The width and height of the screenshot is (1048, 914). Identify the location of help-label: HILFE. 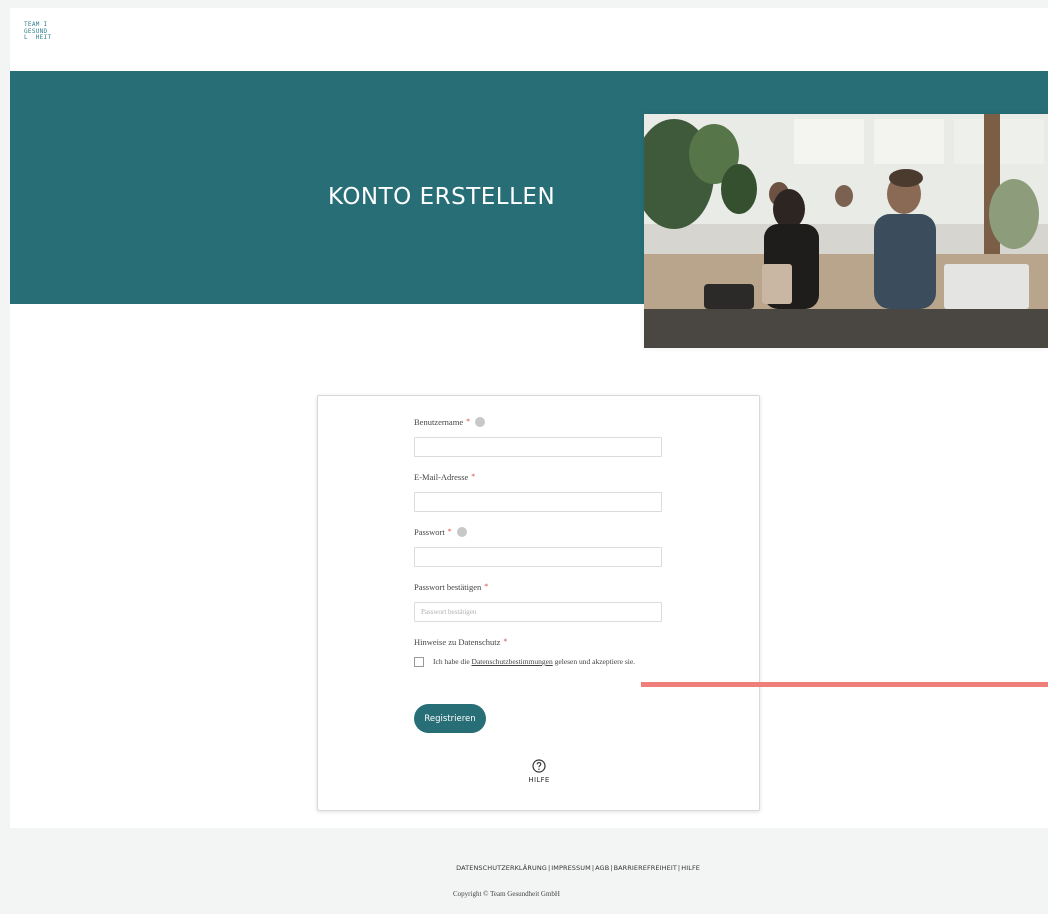
(539, 780).